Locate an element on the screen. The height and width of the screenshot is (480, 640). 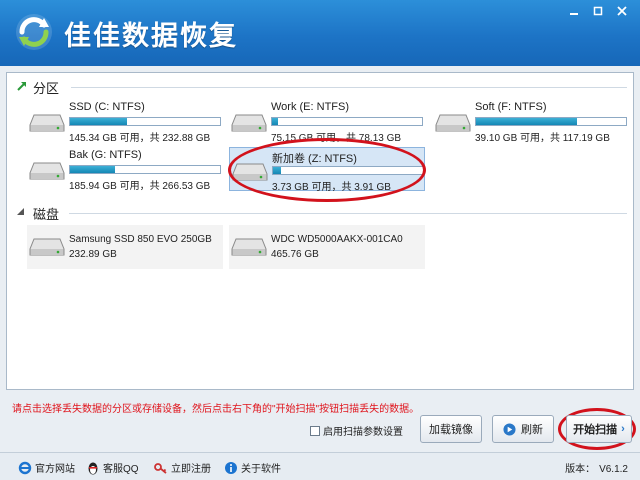
refresh-icon is located at coordinates (509, 429).